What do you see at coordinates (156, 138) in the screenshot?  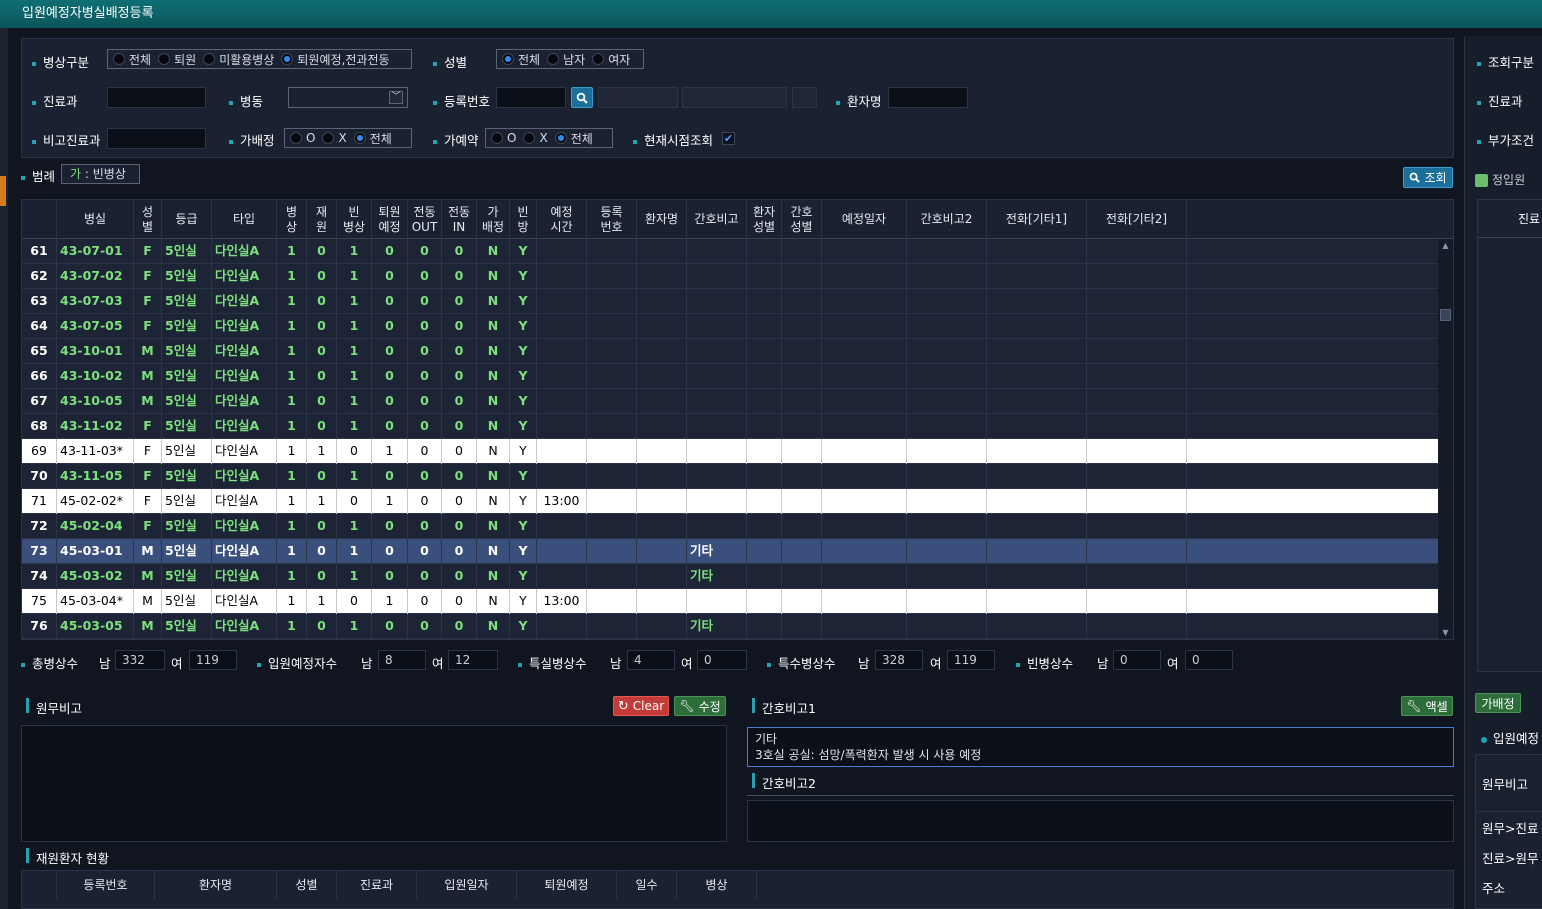 I see `note-dept-input` at bounding box center [156, 138].